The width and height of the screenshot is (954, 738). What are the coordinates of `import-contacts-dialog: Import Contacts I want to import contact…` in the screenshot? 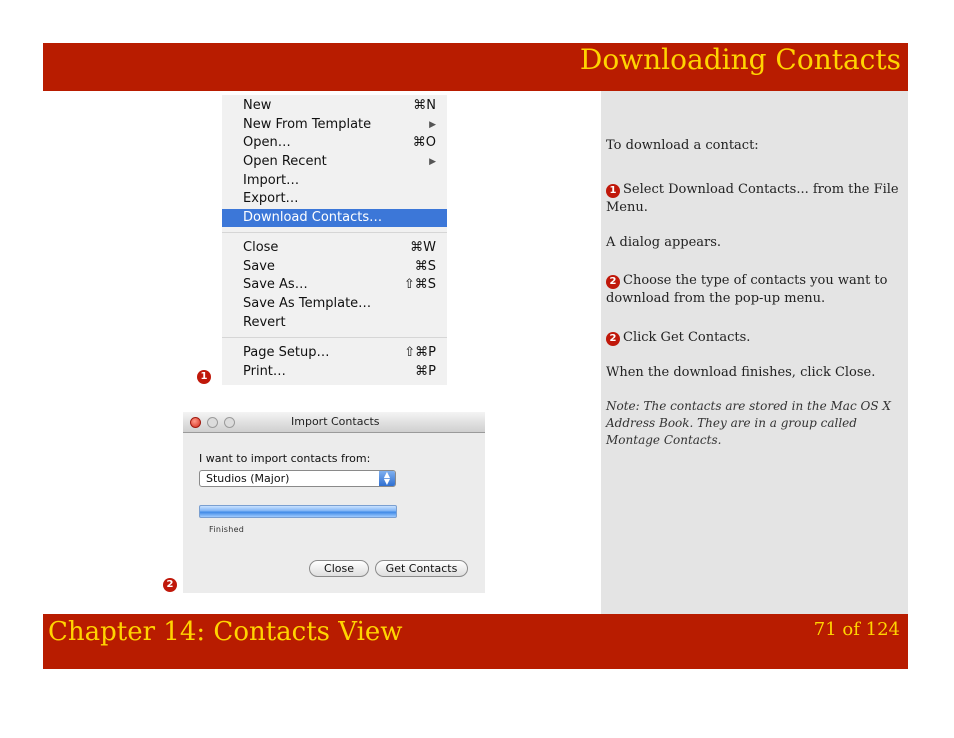 It's located at (334, 502).